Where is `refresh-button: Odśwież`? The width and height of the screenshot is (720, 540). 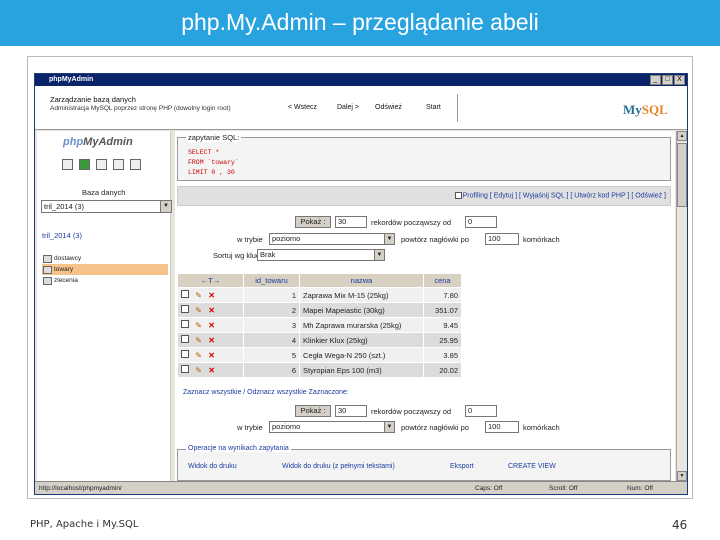
refresh-button: Odśwież is located at coordinates (388, 107).